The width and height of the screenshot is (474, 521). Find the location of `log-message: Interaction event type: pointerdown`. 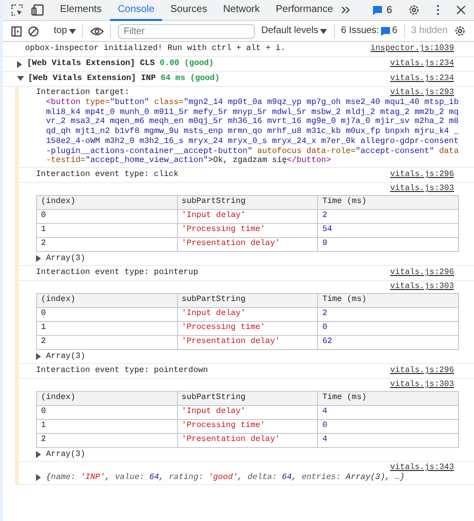

log-message: Interaction event type: pointerdown is located at coordinates (122, 371).